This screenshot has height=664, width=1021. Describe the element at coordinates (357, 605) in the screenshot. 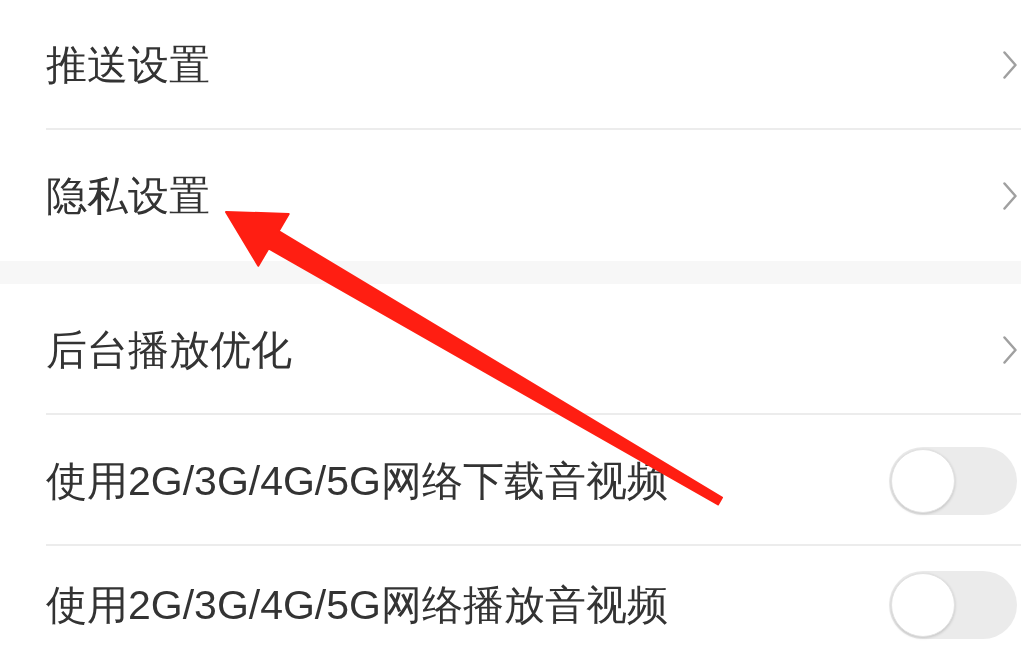

I see `setting-label: 使用2G/3G/4G/5G网络播放音视频` at that location.